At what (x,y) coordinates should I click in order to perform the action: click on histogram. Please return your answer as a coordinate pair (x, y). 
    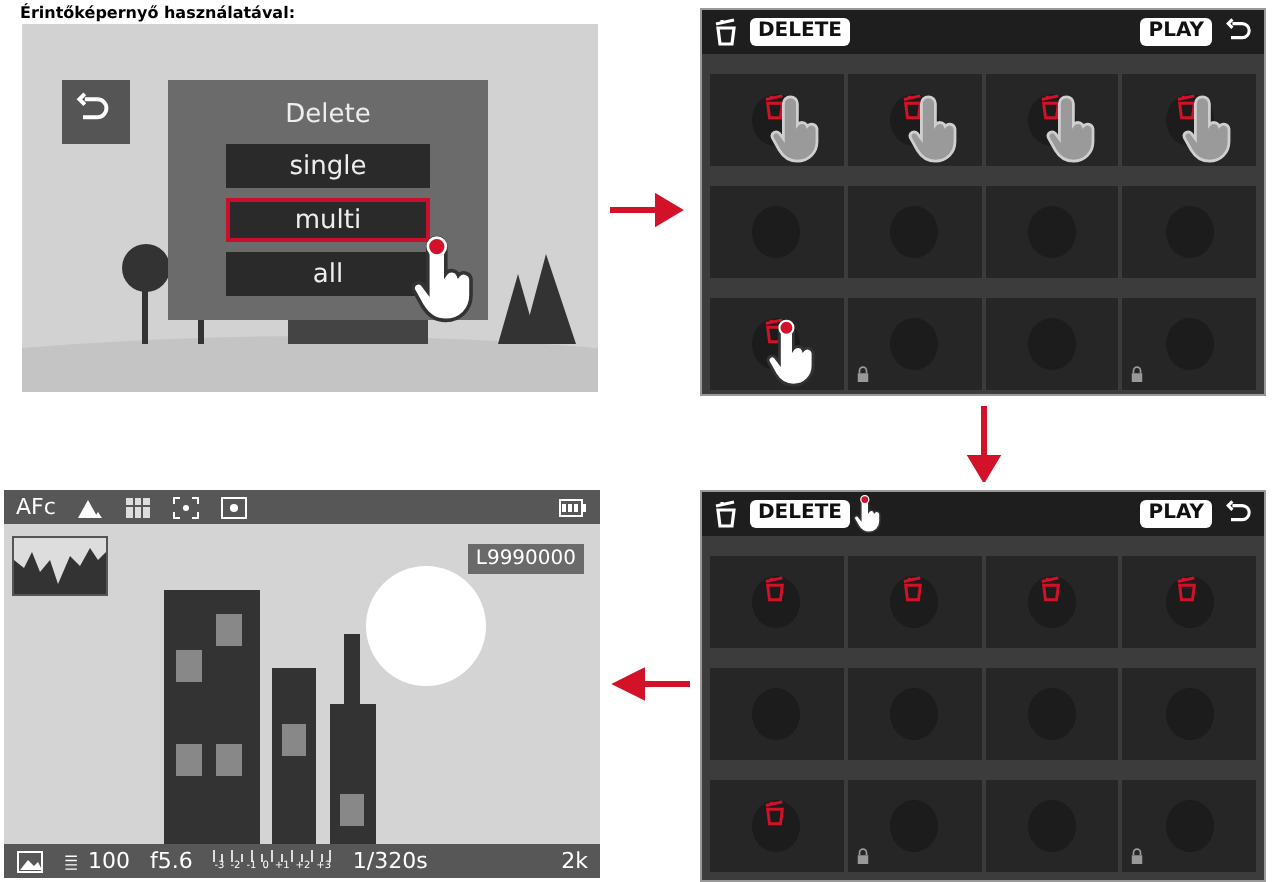
    Looking at the image, I should click on (60, 566).